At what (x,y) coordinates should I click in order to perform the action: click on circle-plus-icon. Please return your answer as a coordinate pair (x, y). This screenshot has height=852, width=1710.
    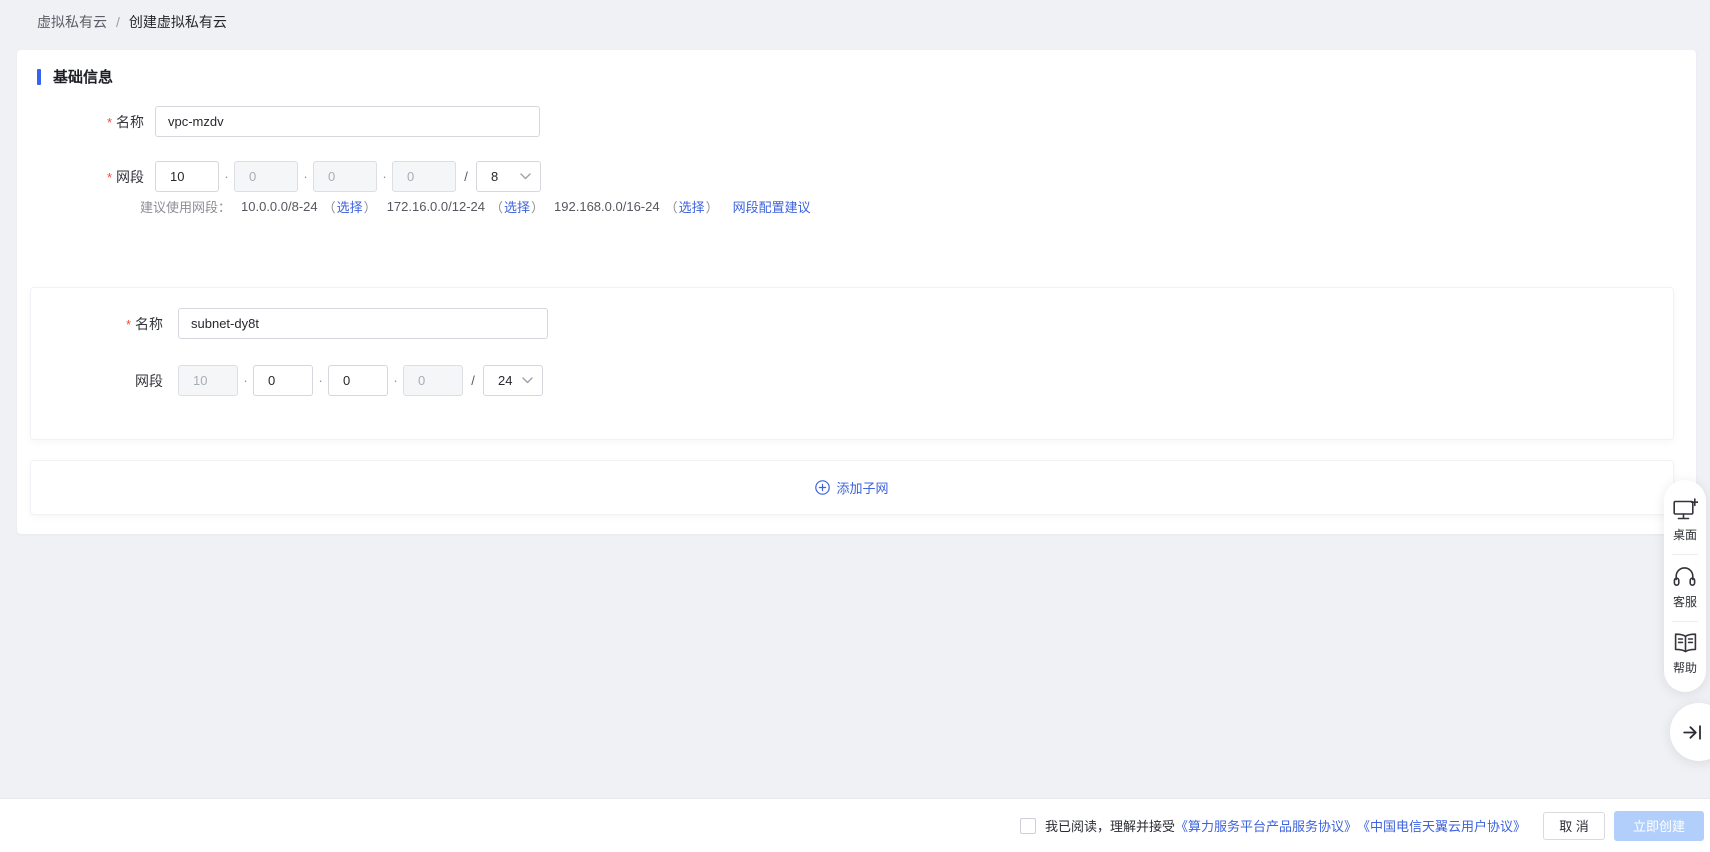
    Looking at the image, I should click on (823, 487).